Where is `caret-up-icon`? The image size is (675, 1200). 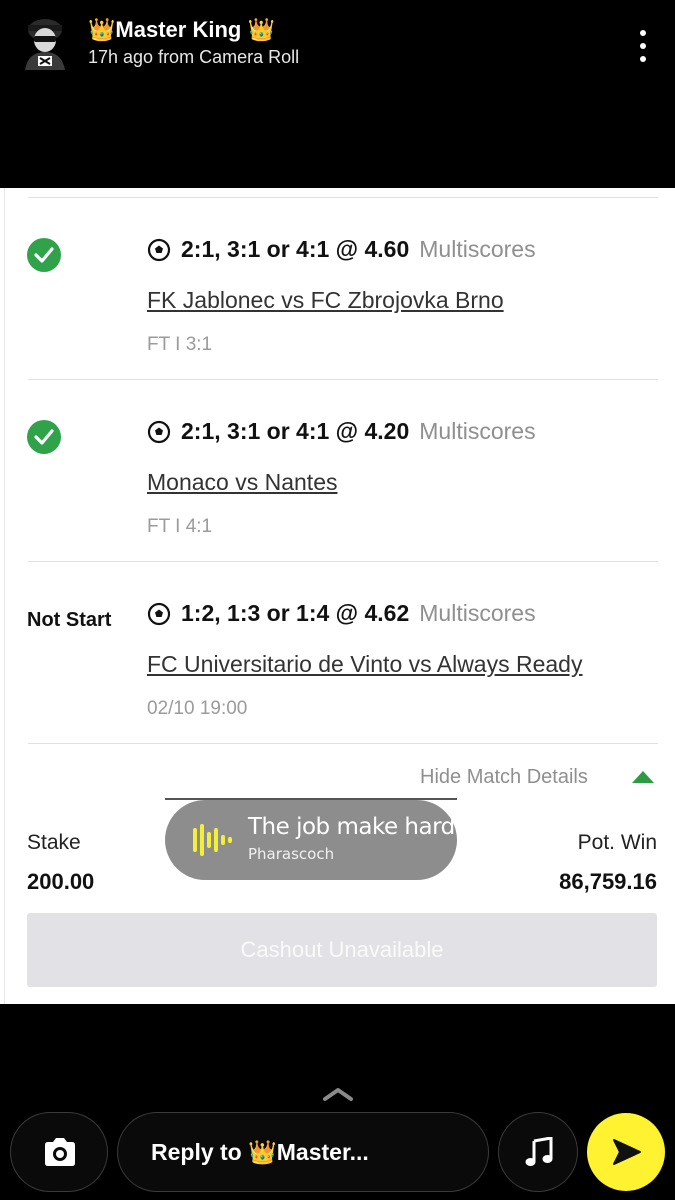 caret-up-icon is located at coordinates (643, 777).